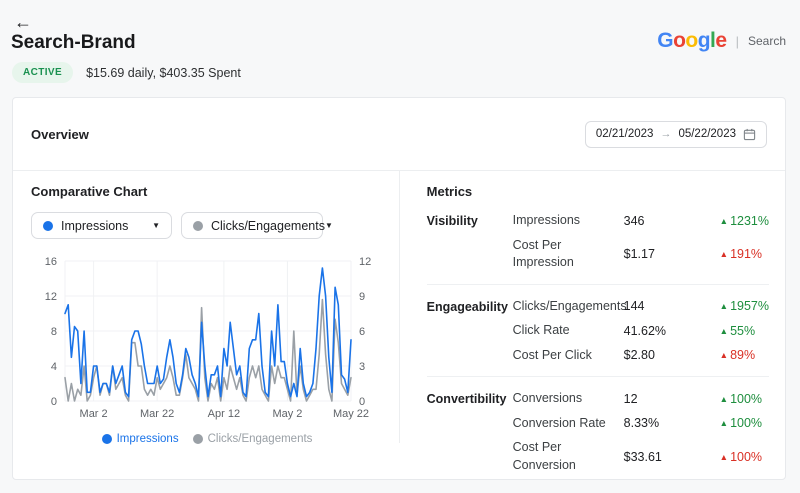 This screenshot has height=493, width=800. What do you see at coordinates (749, 220) in the screenshot?
I see `metric-delta-value: 1231%` at bounding box center [749, 220].